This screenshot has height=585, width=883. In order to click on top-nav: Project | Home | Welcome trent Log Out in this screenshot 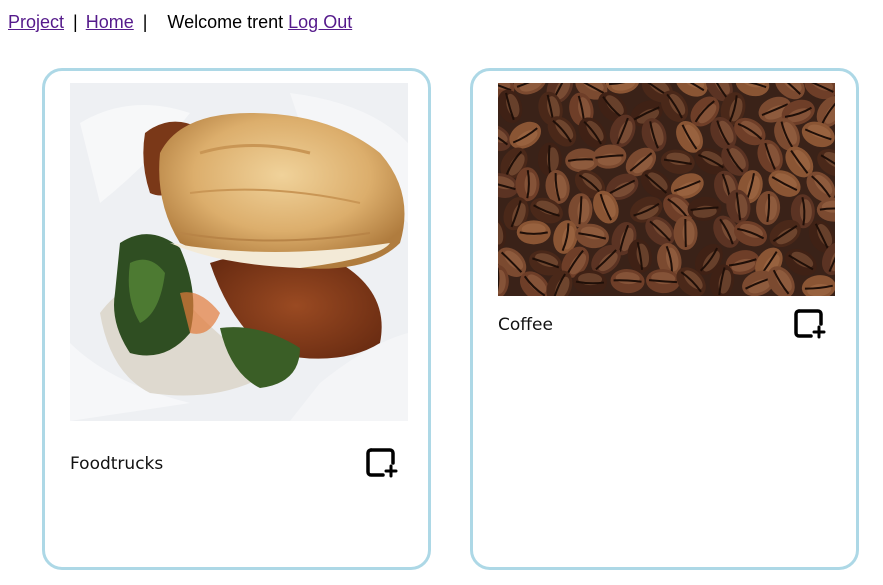, I will do `click(180, 22)`.